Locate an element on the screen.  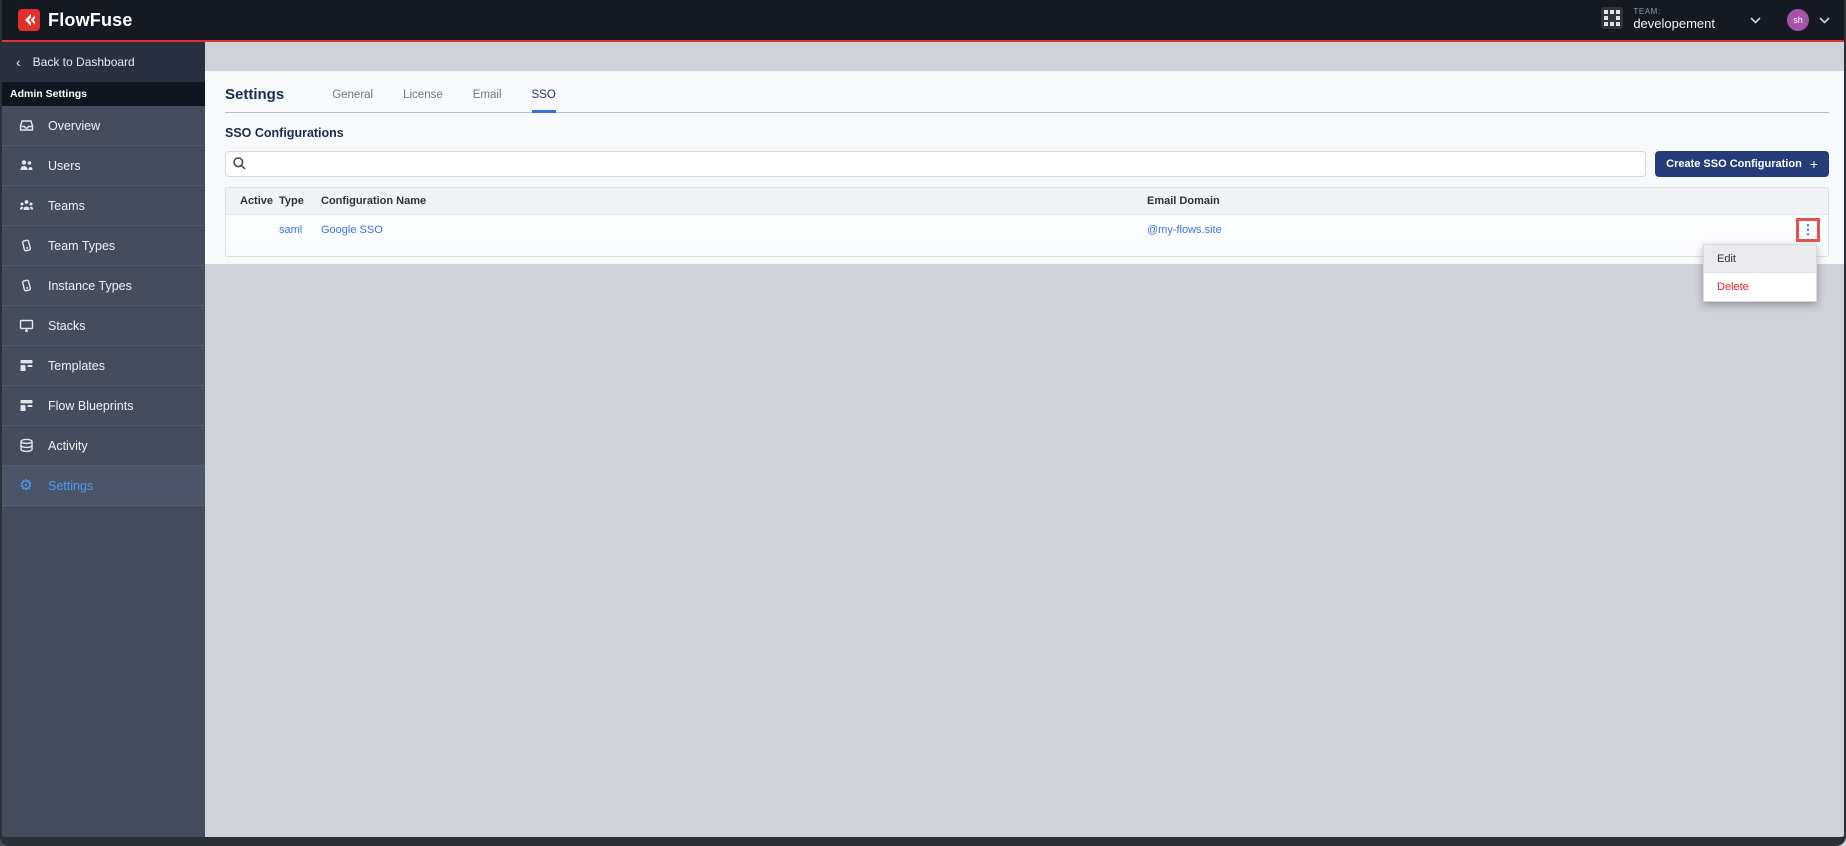
sidebar-item-users: Users is located at coordinates (102, 166).